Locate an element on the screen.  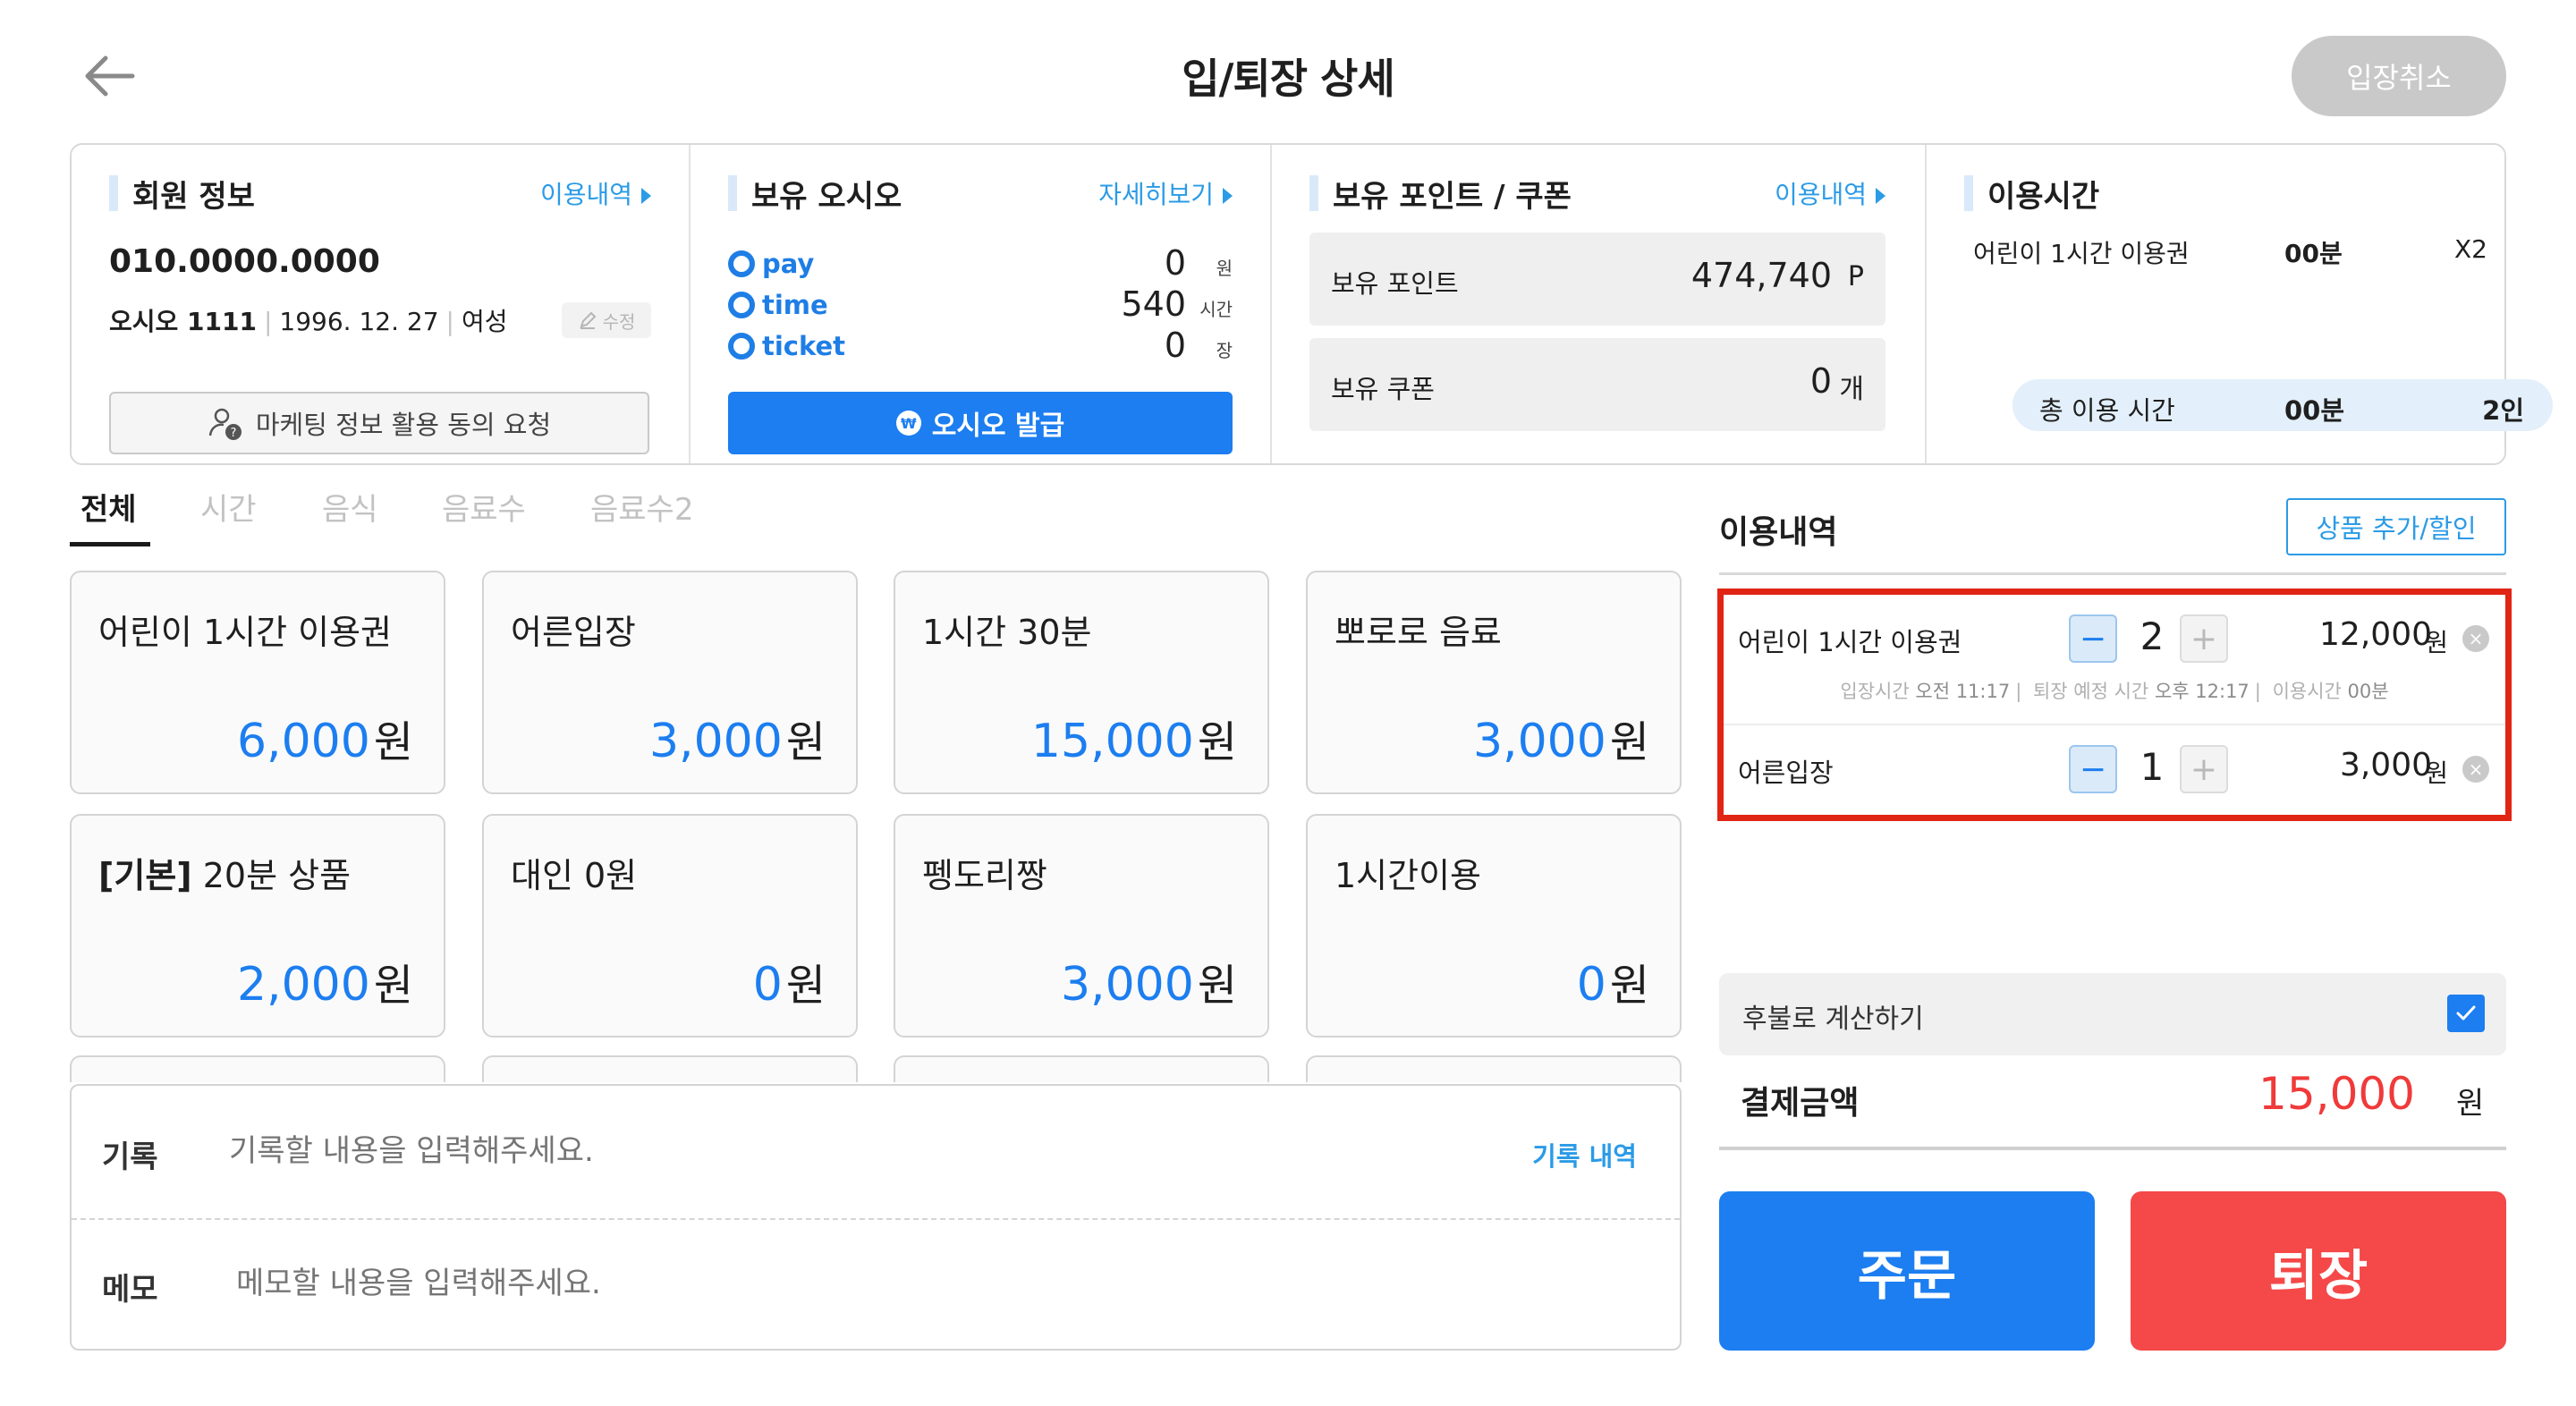
tab-all: 전체 is located at coordinates (108, 507).